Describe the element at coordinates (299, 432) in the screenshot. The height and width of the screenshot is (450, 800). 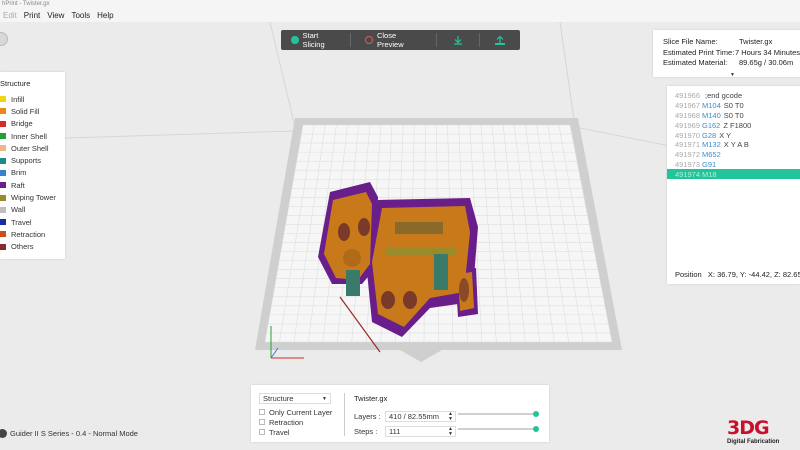
I see `travel-checkbox: Travel` at that location.